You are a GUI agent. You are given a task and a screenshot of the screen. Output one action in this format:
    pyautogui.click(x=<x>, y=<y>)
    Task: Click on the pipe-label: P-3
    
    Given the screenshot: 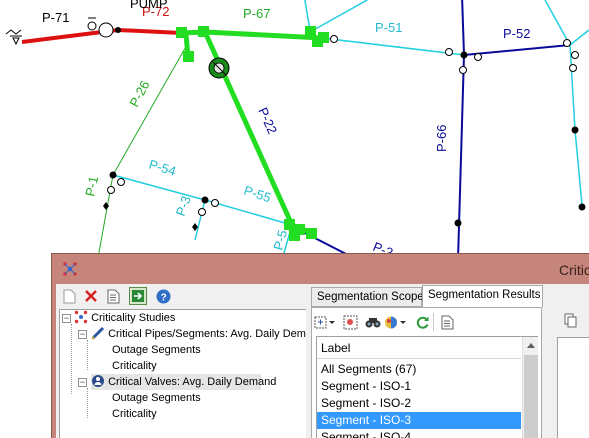 What is the action you would take?
    pyautogui.click(x=183, y=206)
    